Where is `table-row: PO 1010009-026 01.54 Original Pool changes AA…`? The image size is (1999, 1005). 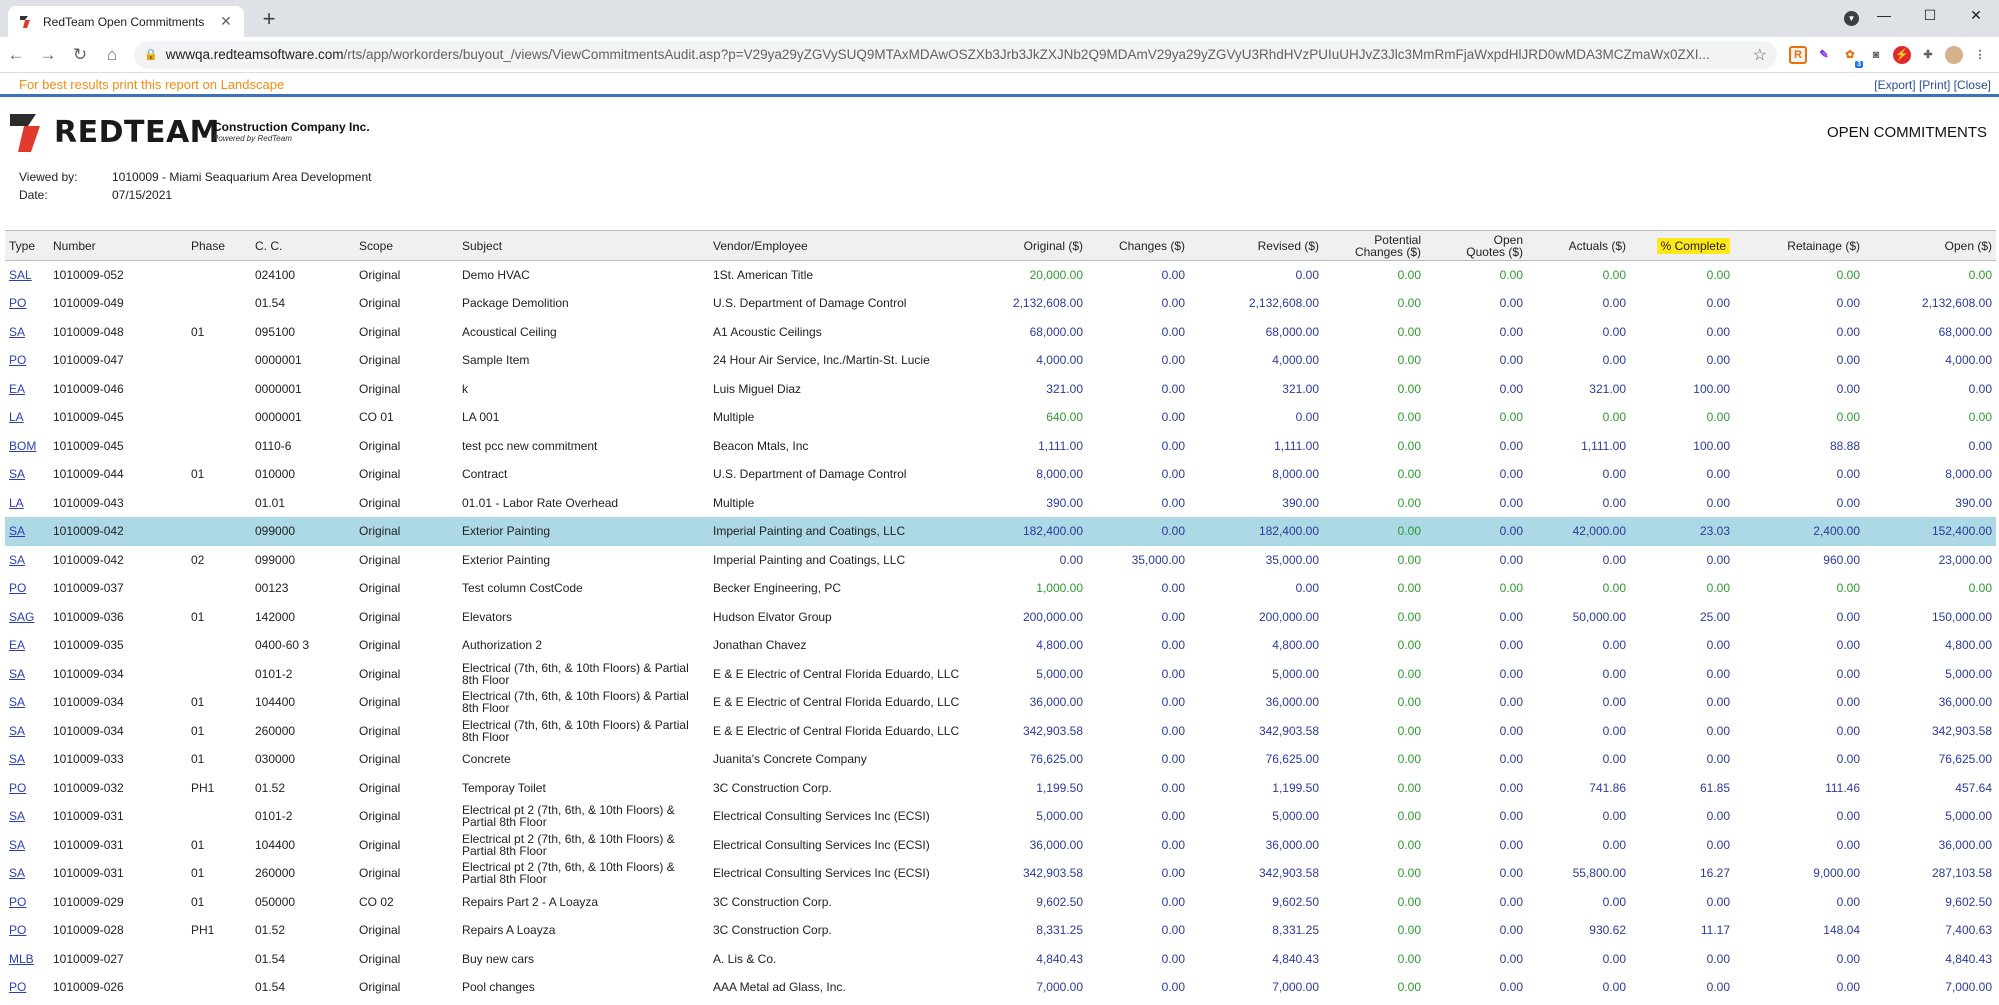 table-row: PO 1010009-026 01.54 Original Pool changes AA… is located at coordinates (1000, 987).